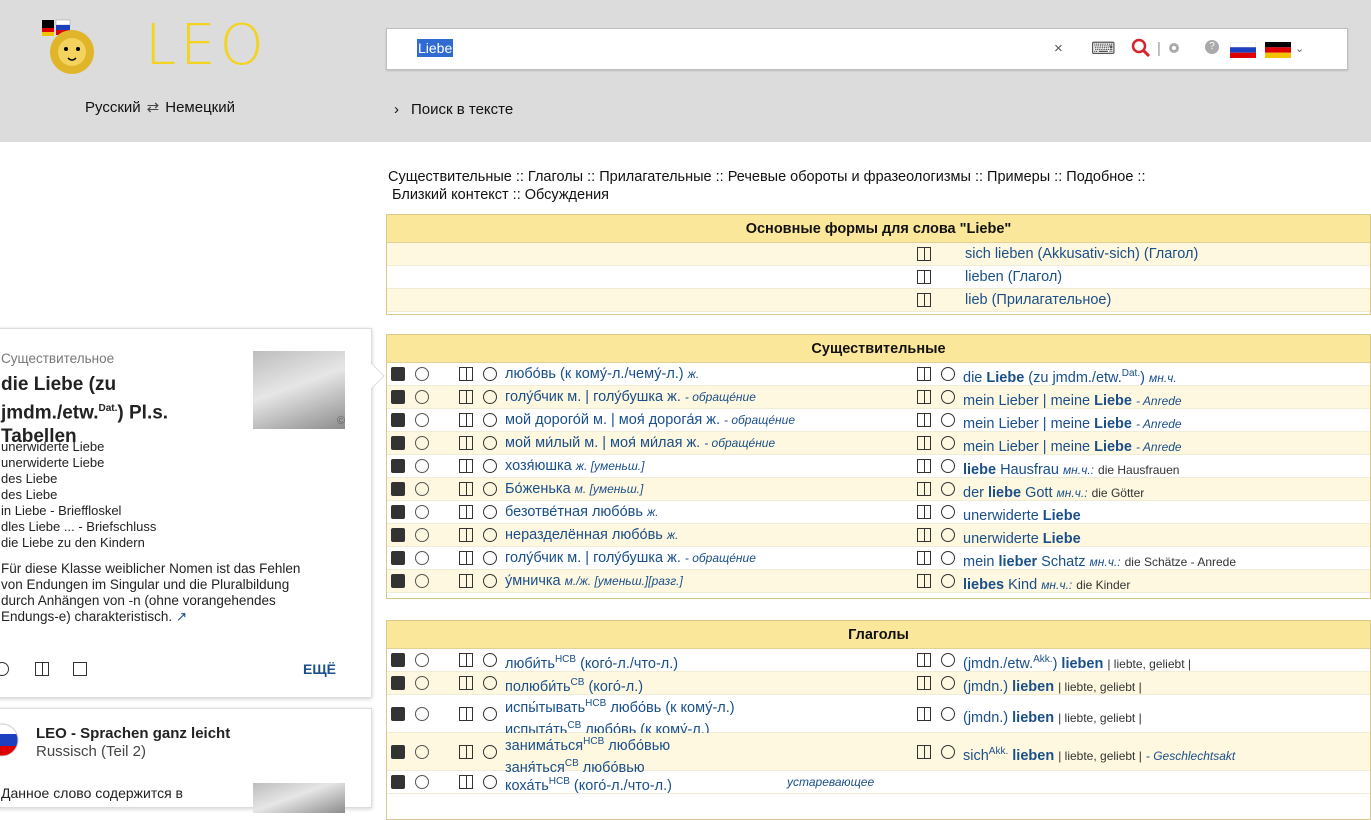  I want to click on section-nav-line-2: Близкий контекст :: Обсуждения, so click(868, 195).